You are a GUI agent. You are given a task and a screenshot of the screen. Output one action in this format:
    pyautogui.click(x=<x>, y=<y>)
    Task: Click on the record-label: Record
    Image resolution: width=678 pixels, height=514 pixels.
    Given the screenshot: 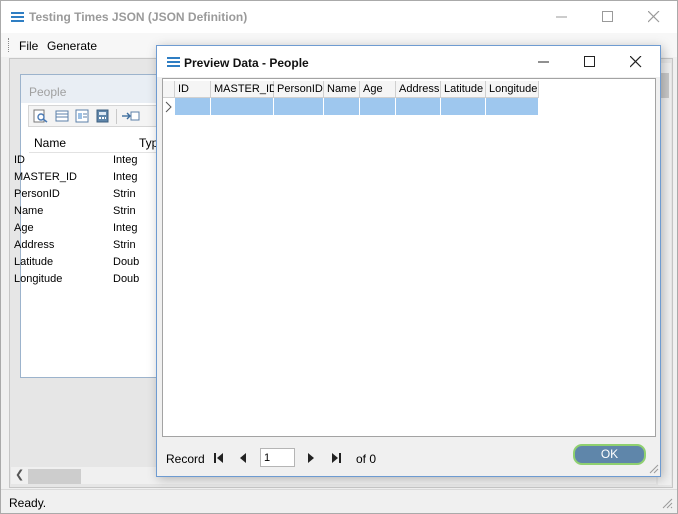 What is the action you would take?
    pyautogui.click(x=185, y=459)
    